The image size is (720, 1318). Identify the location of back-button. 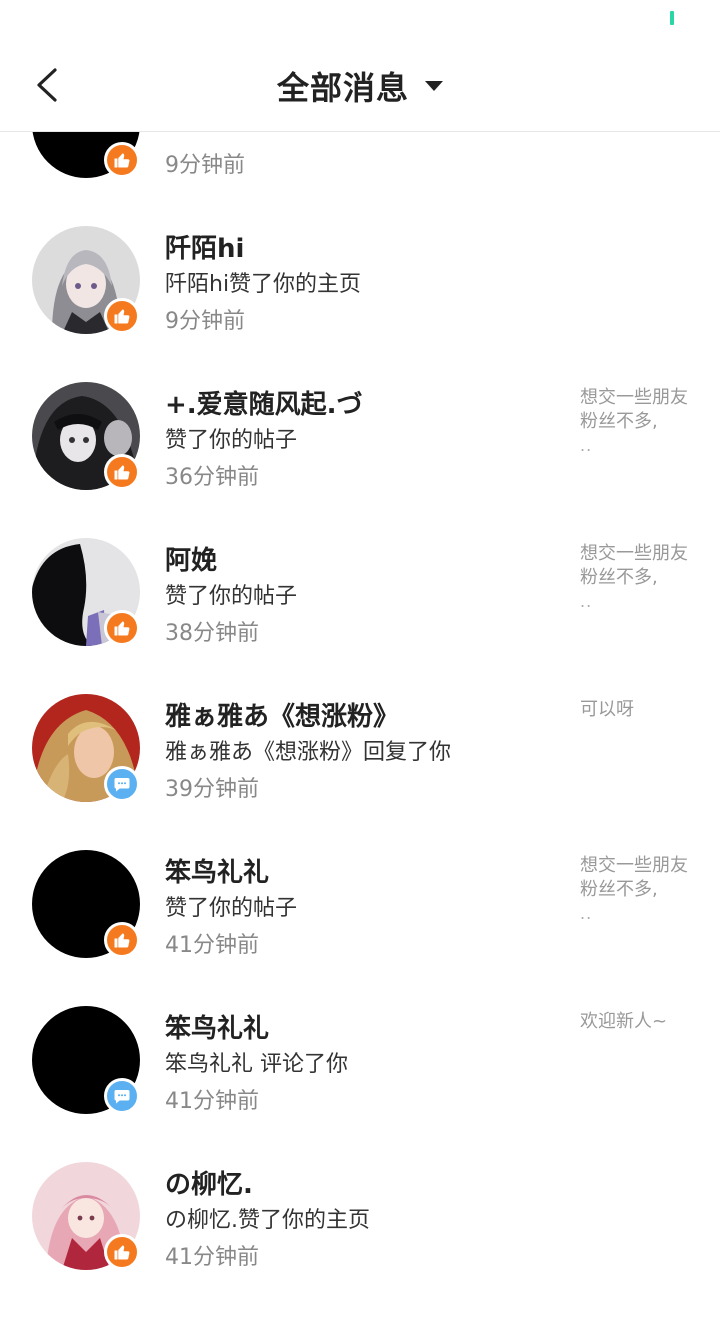
(47, 85).